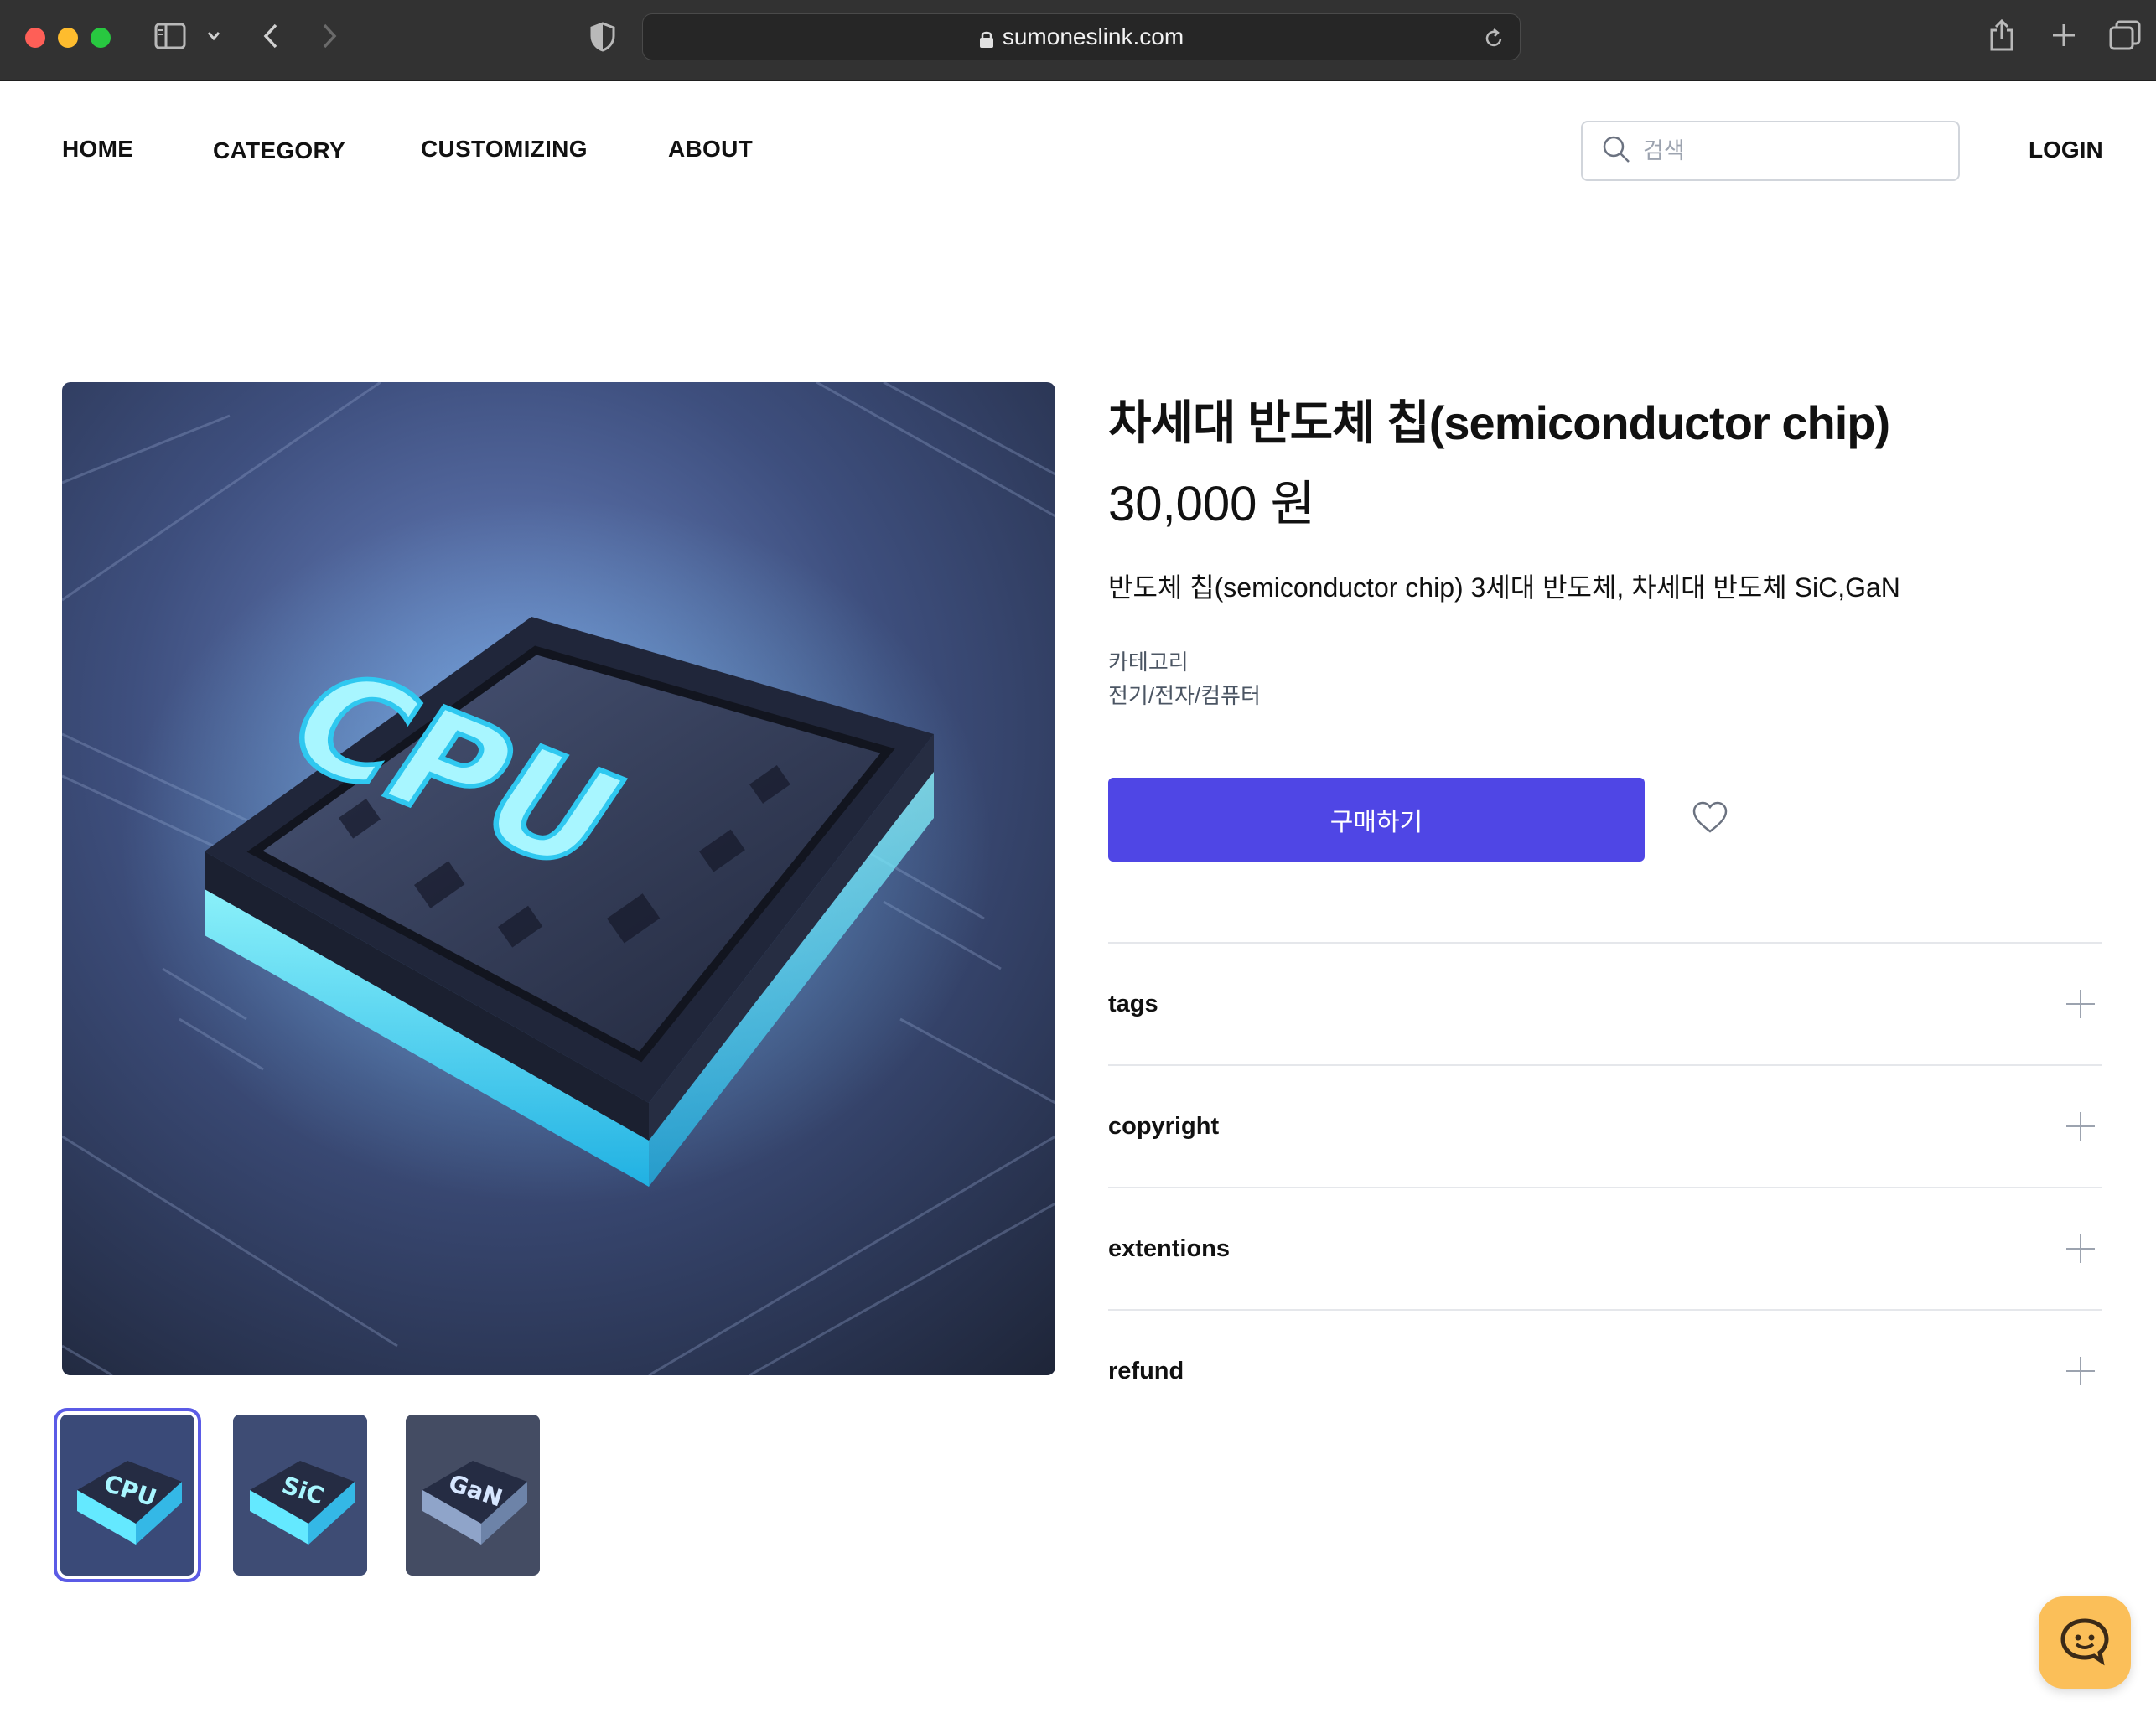 Image resolution: width=2156 pixels, height=1718 pixels. Describe the element at coordinates (271, 36) in the screenshot. I see `back-arrow-icon` at that location.